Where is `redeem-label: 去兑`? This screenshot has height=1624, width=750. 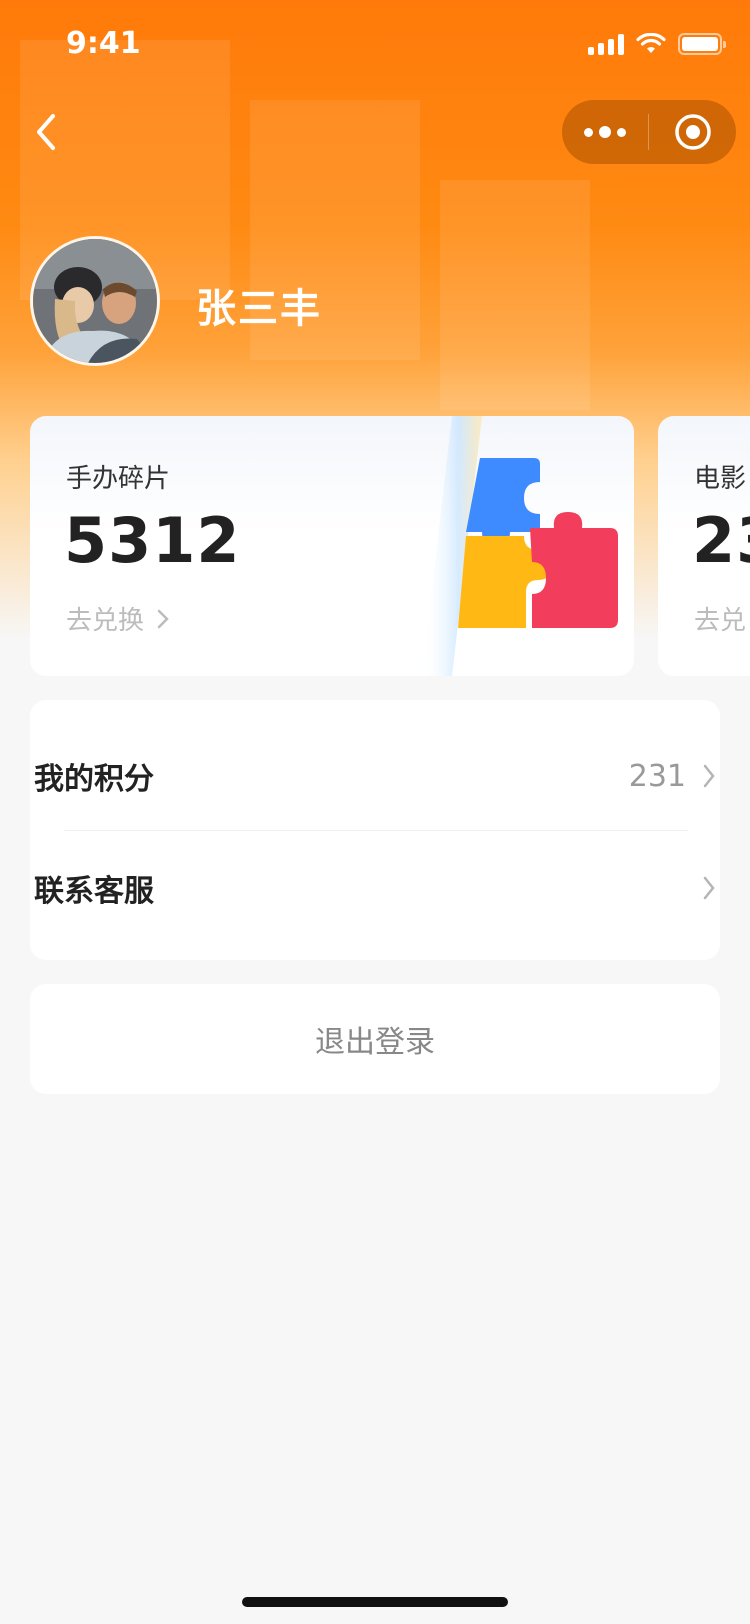
redeem-label: 去兑 is located at coordinates (720, 621).